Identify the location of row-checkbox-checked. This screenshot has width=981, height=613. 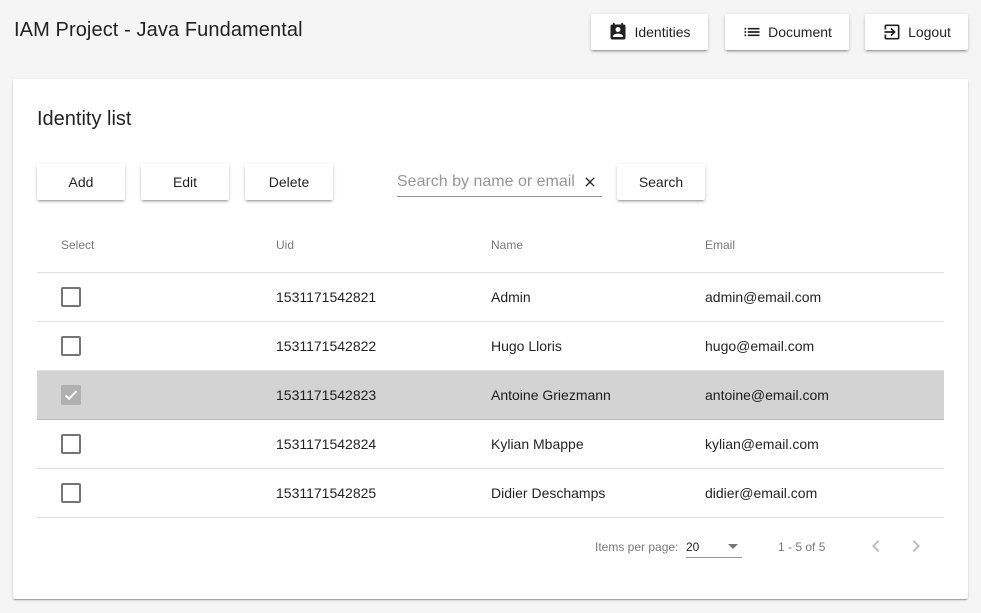
(71, 395).